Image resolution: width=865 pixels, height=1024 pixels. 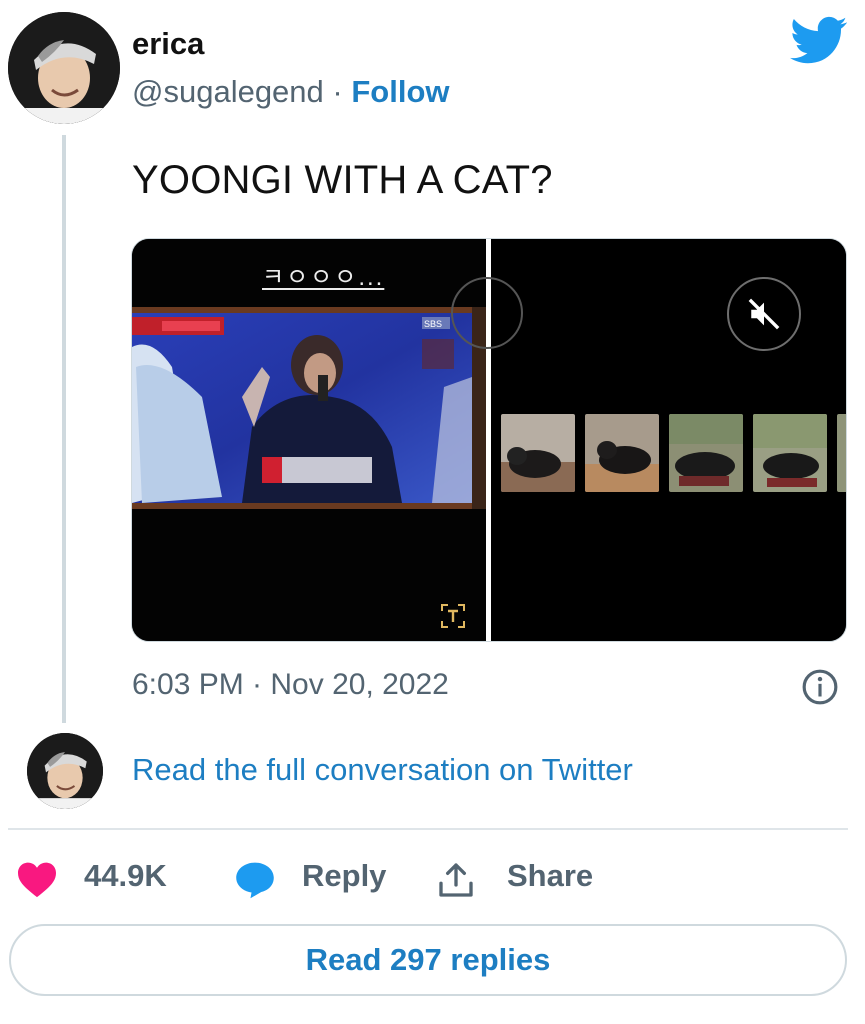 What do you see at coordinates (400, 91) in the screenshot?
I see `follow-link: Follow` at bounding box center [400, 91].